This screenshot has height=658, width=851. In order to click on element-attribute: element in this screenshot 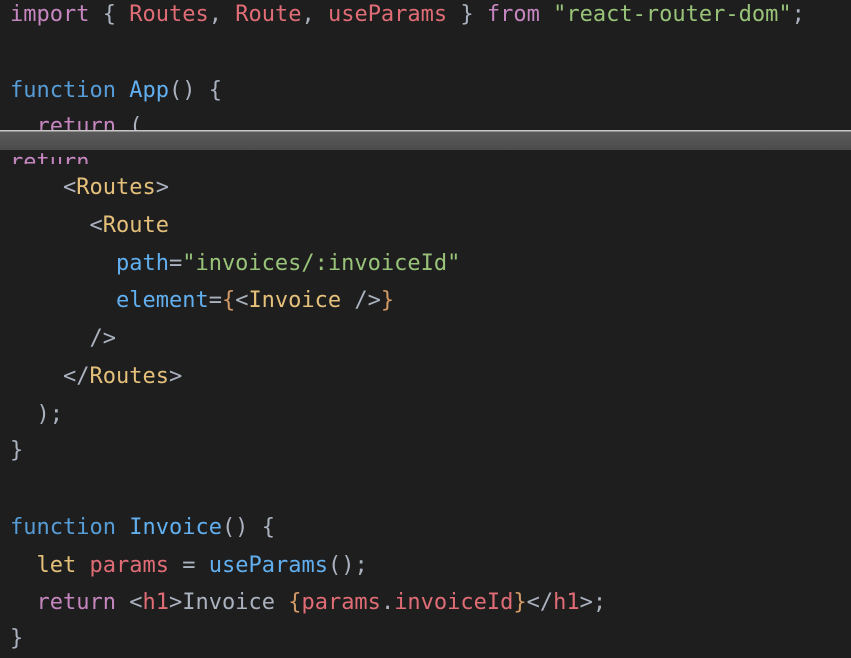, I will do `click(162, 300)`.